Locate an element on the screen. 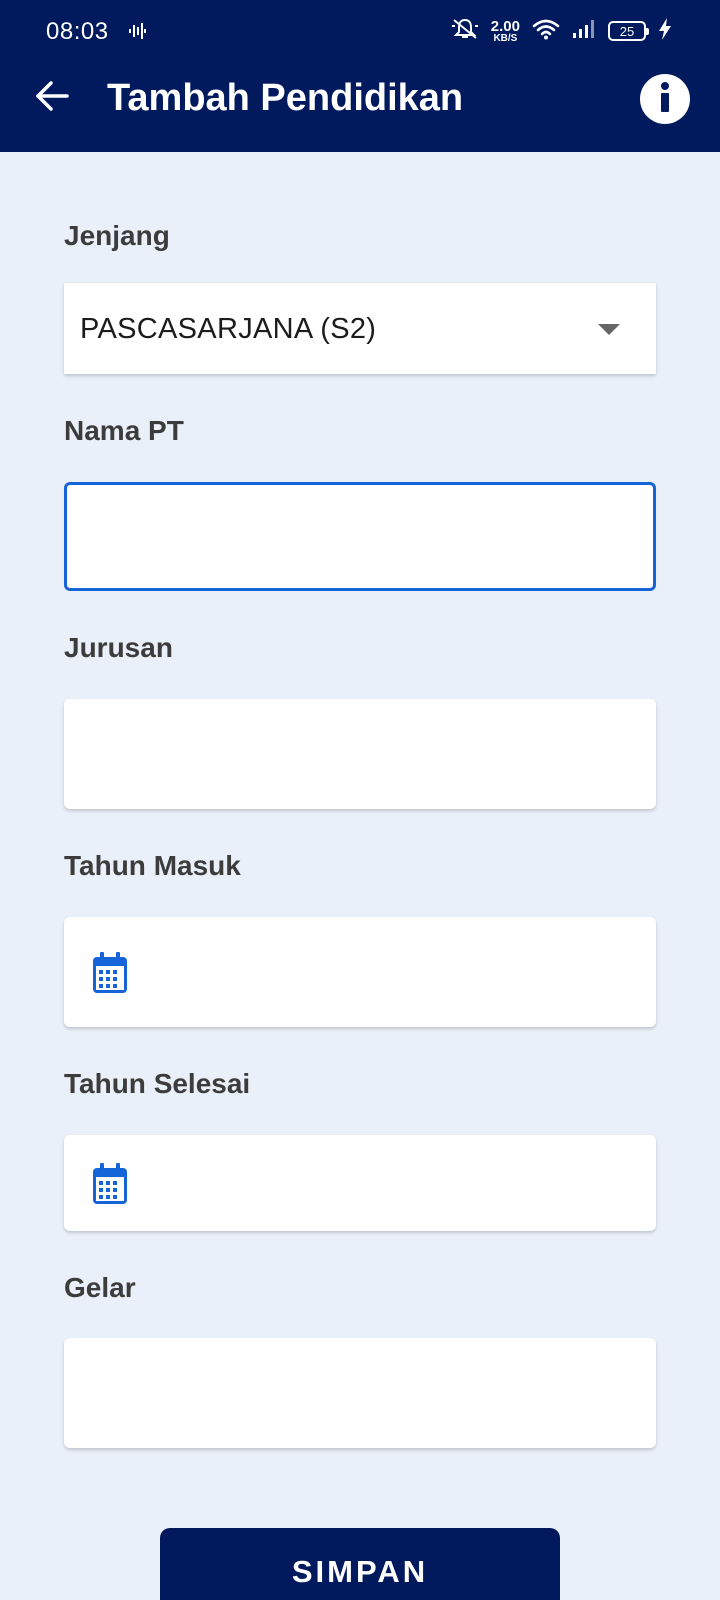 This screenshot has height=1600, width=720. page-title: Tambah Pendidikan is located at coordinates (285, 98).